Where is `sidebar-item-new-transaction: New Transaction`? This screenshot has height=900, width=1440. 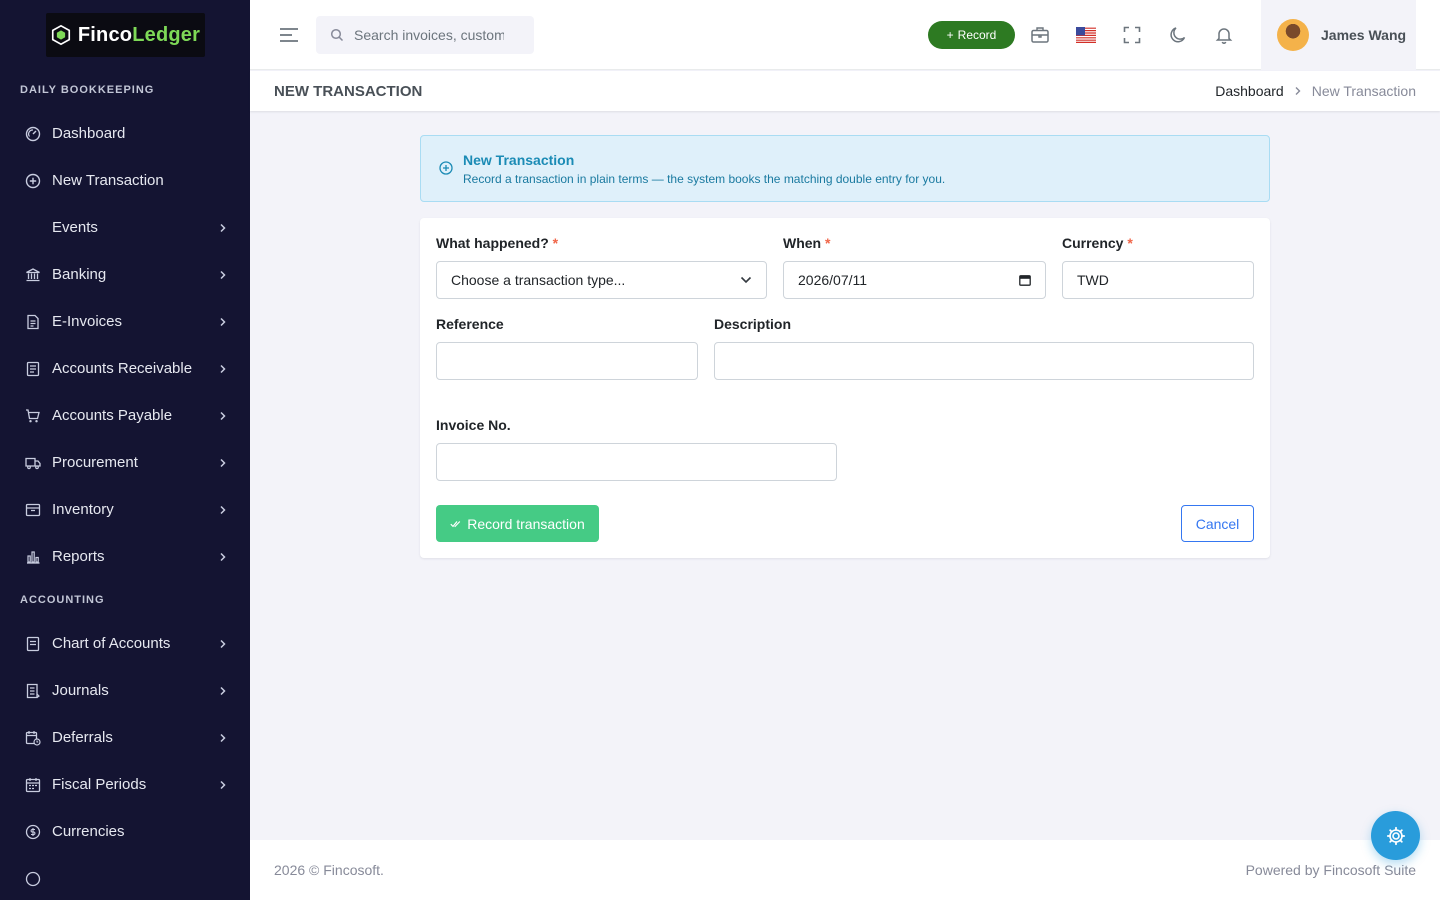
sidebar-item-new-transaction: New Transaction is located at coordinates (125, 180).